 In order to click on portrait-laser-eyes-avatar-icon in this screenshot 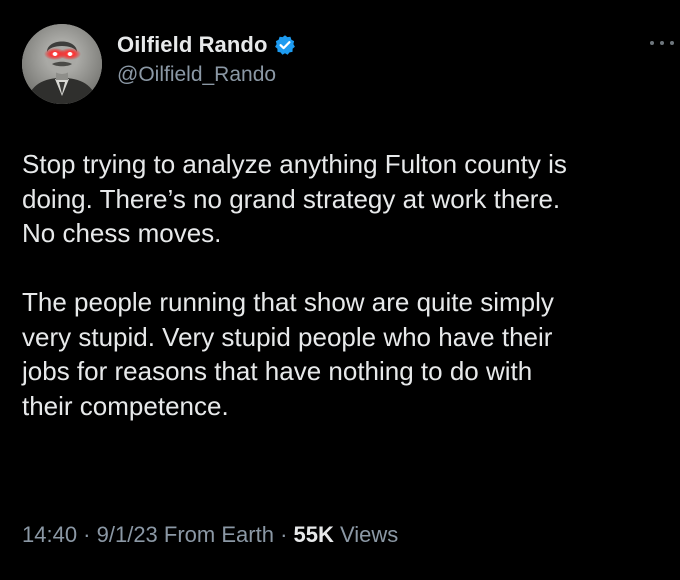, I will do `click(62, 64)`.